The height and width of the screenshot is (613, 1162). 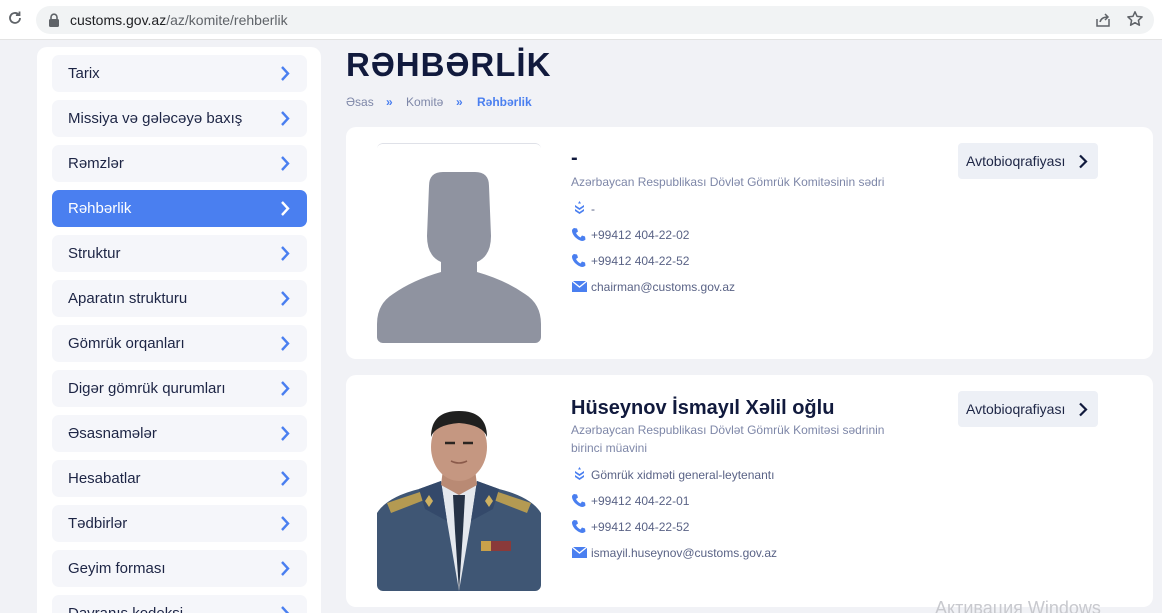 I want to click on portrait-photo, so click(x=459, y=491).